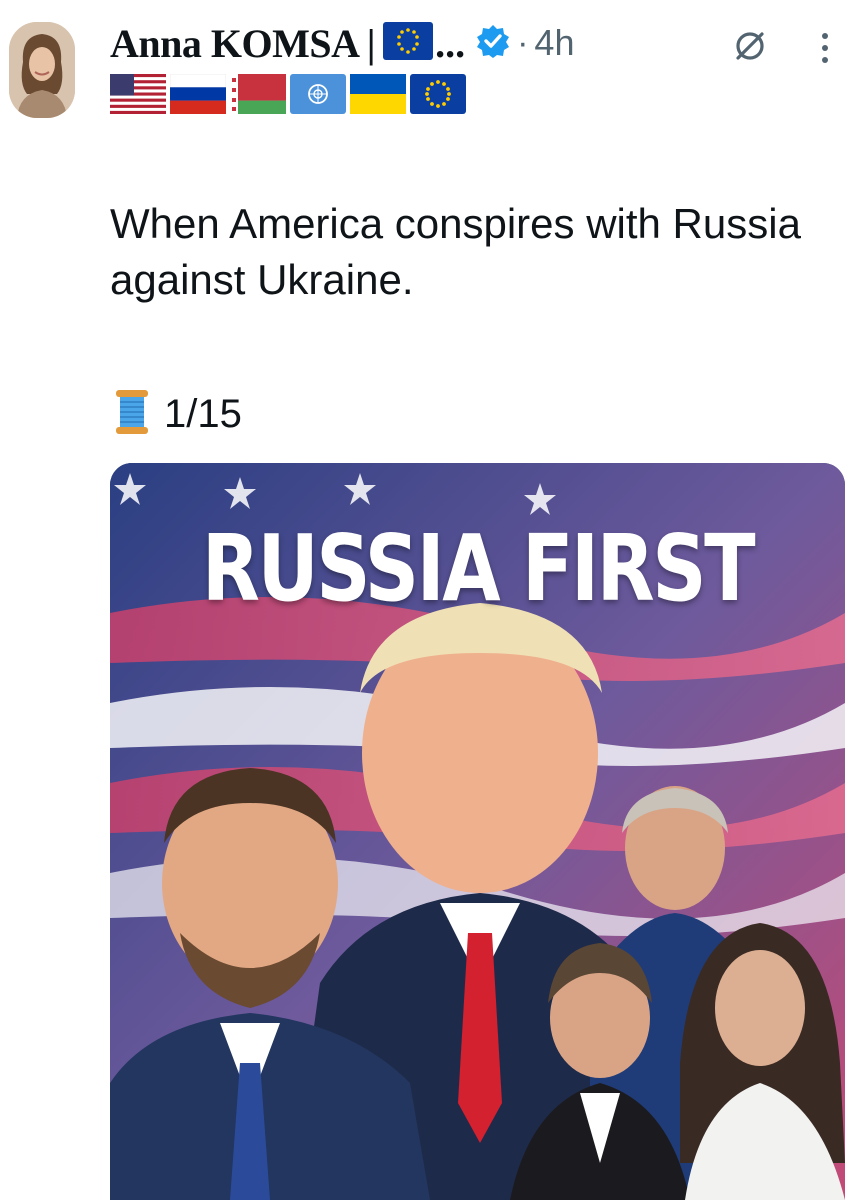 The width and height of the screenshot is (853, 1200). Describe the element at coordinates (243, 43) in the screenshot. I see `author-display-name: Anna KOMSA |` at that location.